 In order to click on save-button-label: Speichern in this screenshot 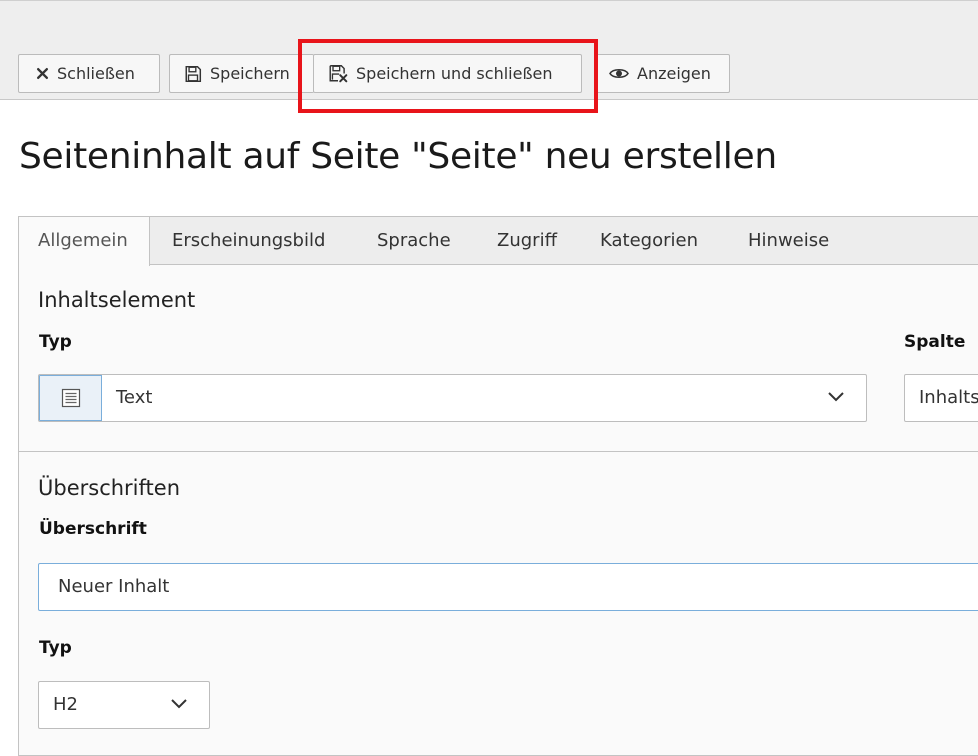, I will do `click(250, 73)`.